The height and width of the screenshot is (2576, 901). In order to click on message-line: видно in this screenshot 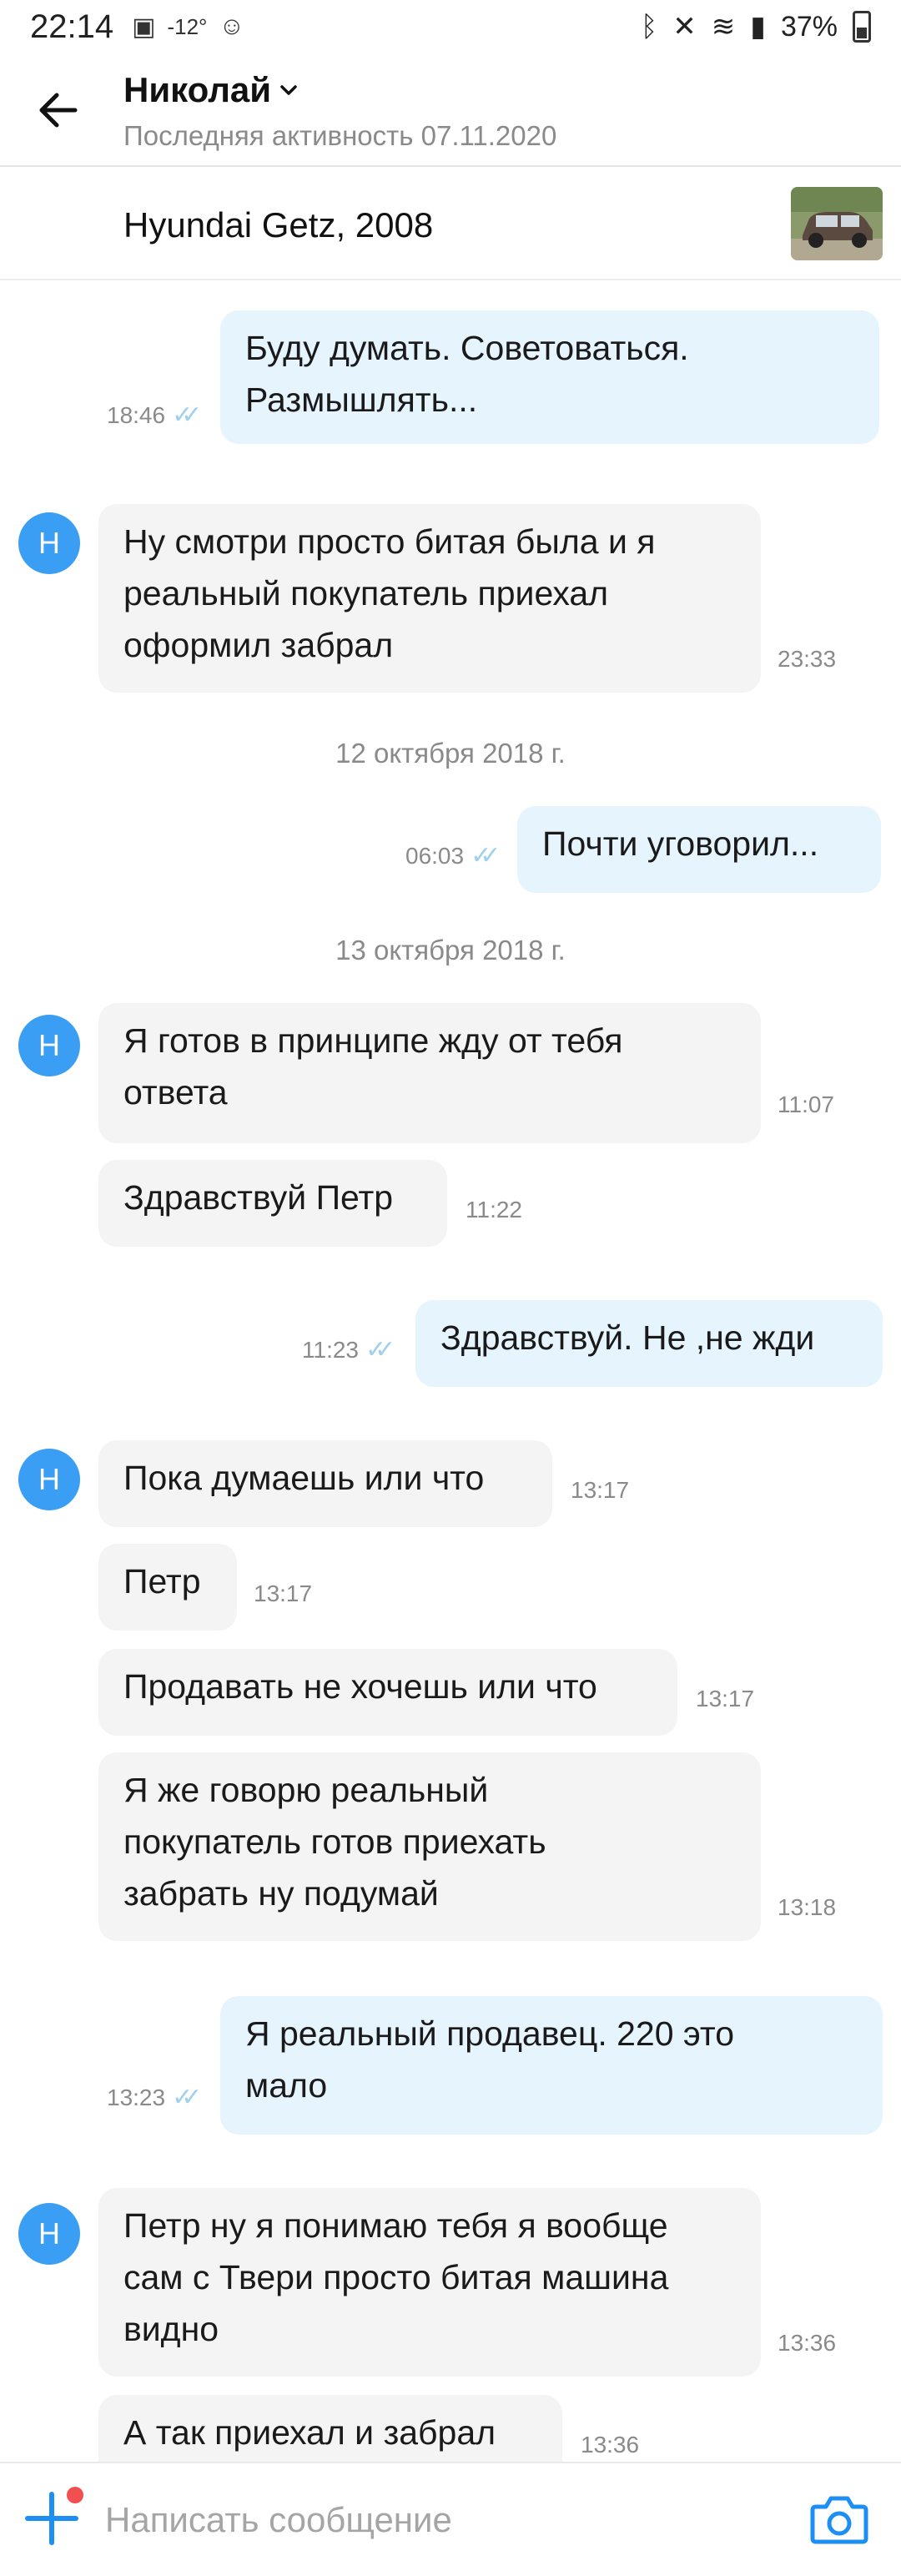, I will do `click(171, 2329)`.